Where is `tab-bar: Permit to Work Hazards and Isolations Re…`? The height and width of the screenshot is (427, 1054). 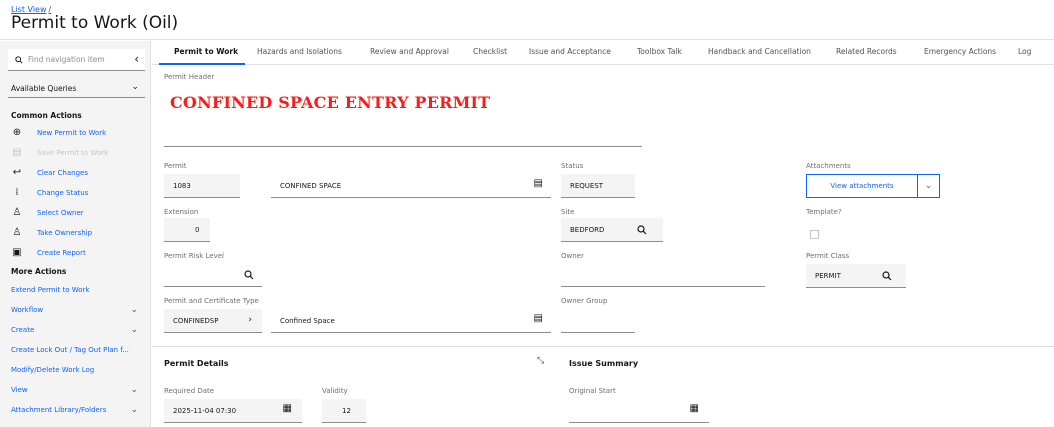
tab-bar: Permit to Work Hazards and Isolations Re… is located at coordinates (603, 53).